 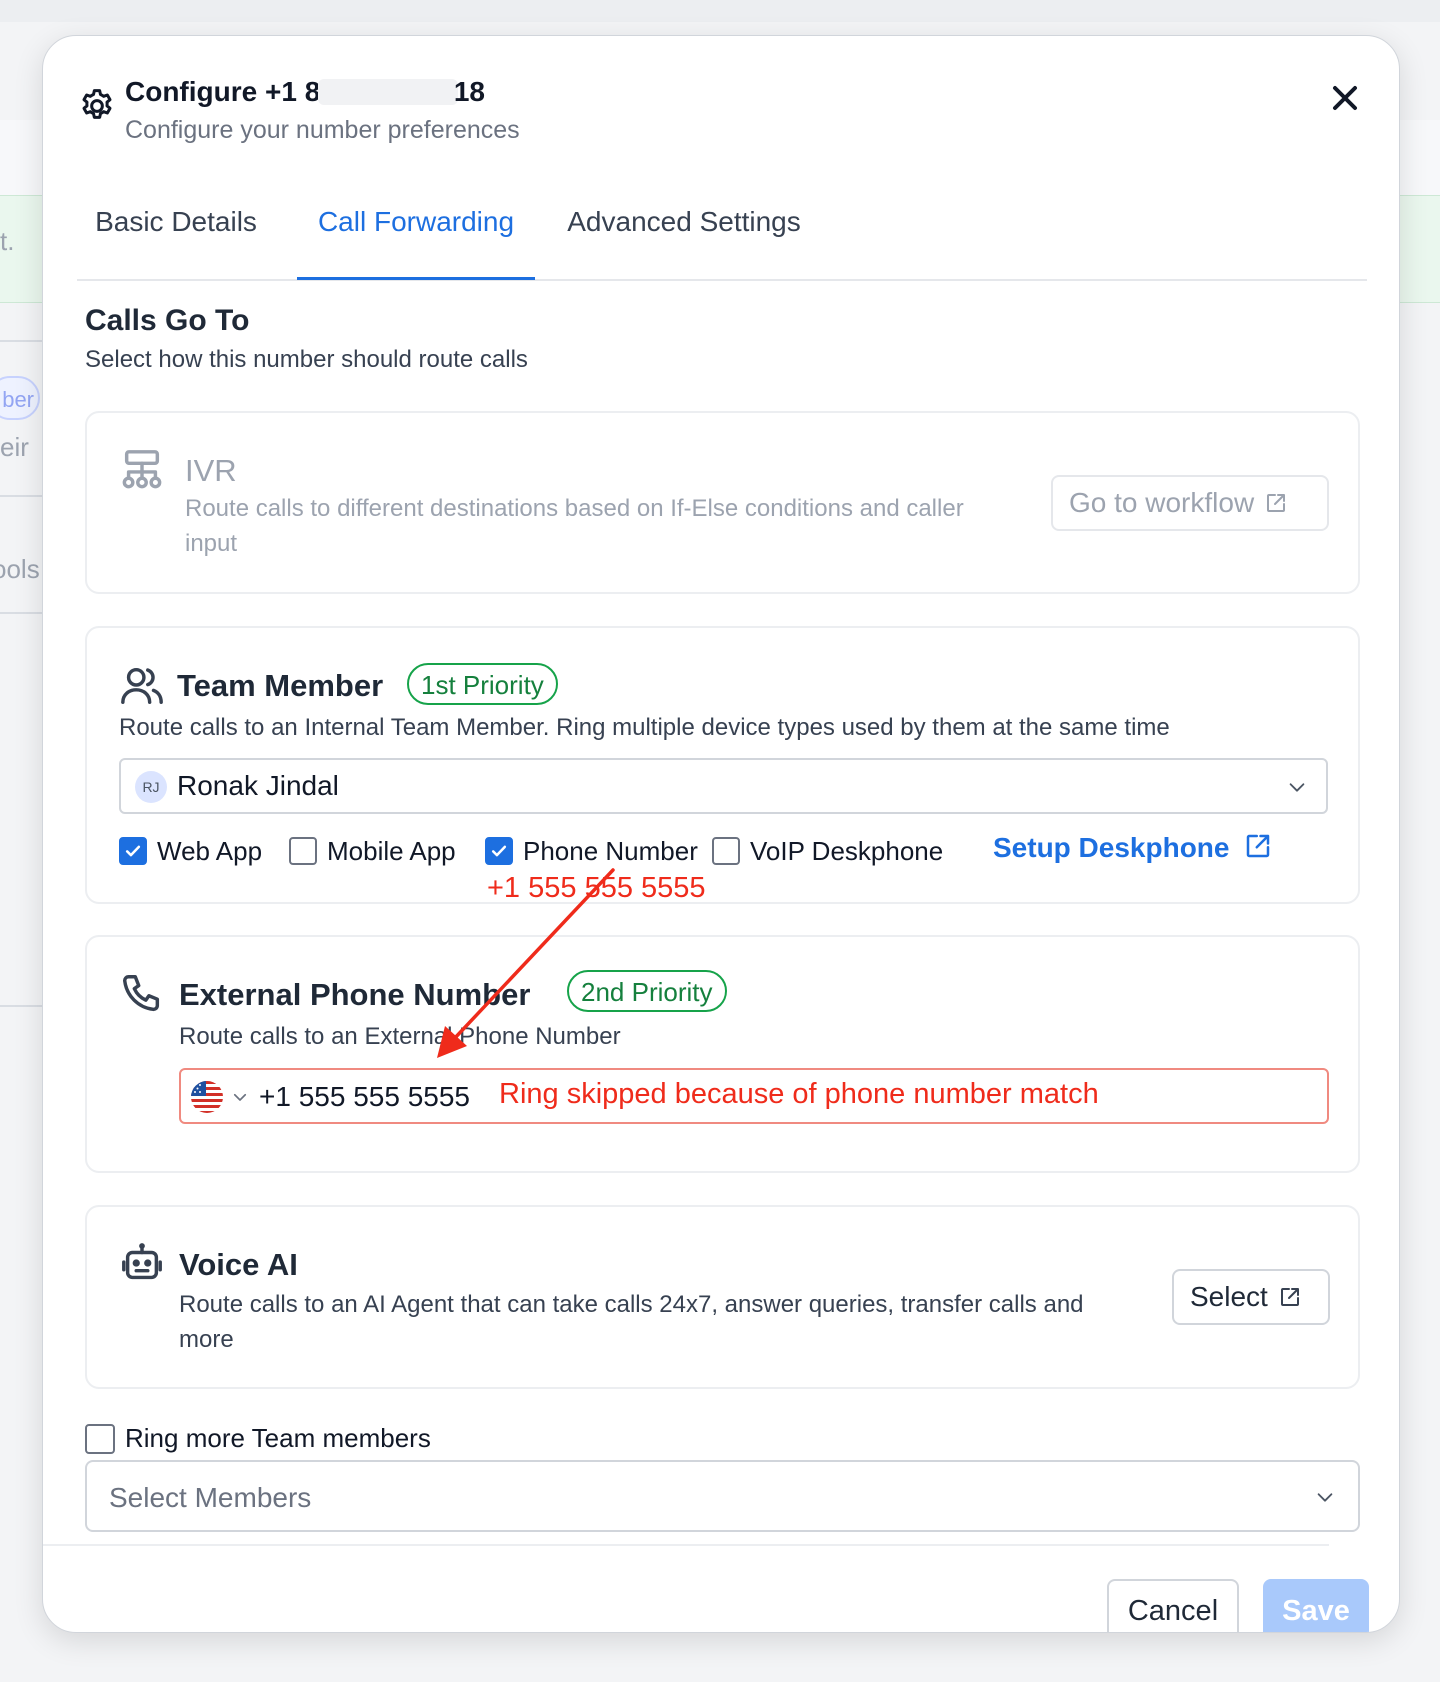 I want to click on external-phone-title: External Phone Number, so click(x=355, y=994).